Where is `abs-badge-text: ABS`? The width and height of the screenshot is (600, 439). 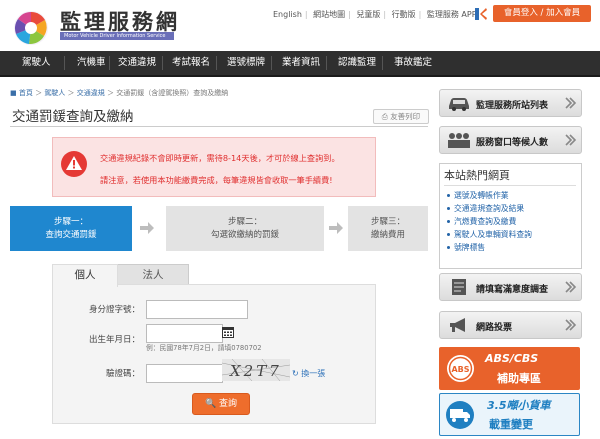
abs-badge-text: ABS is located at coordinates (460, 369).